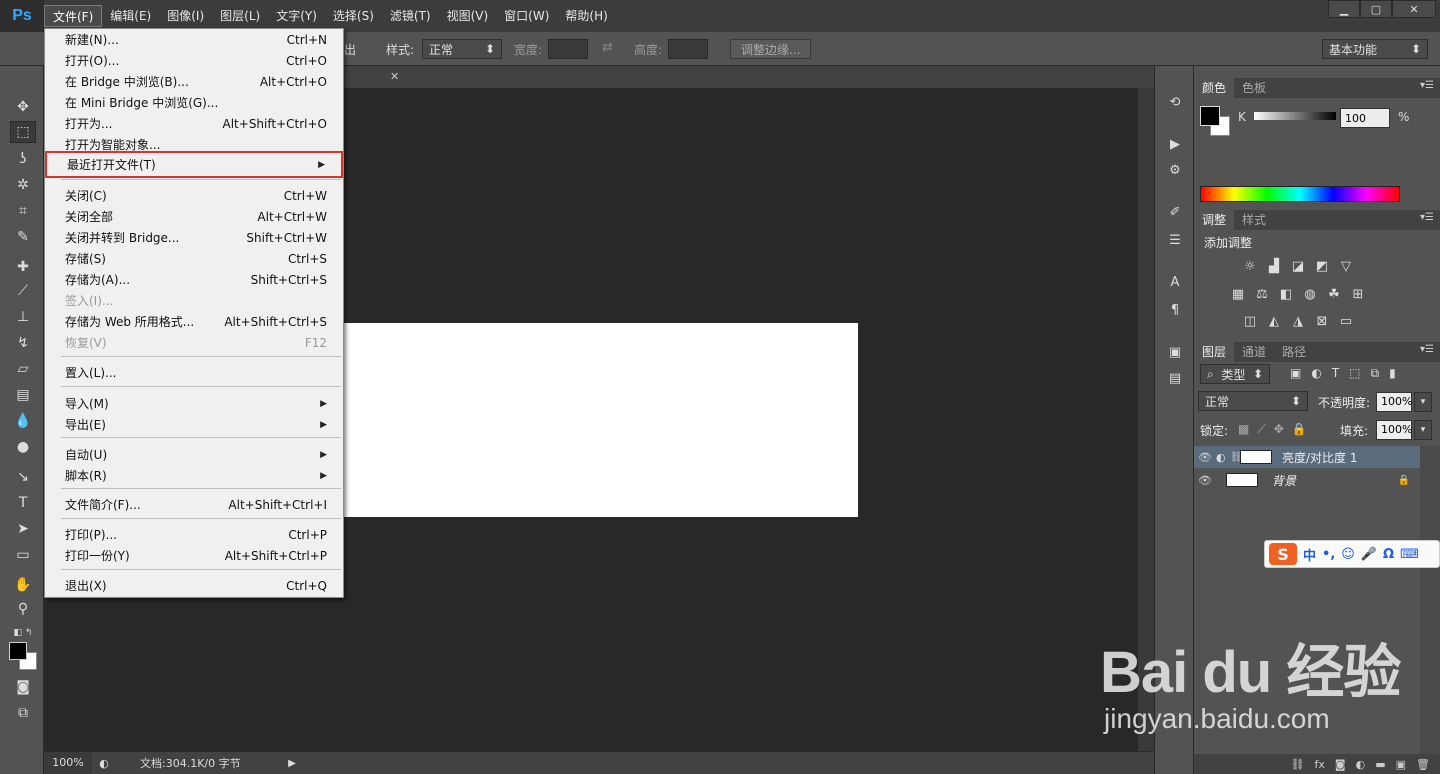 This screenshot has height=774, width=1440. Describe the element at coordinates (1376, 9) in the screenshot. I see `maximize-button: ▢` at that location.